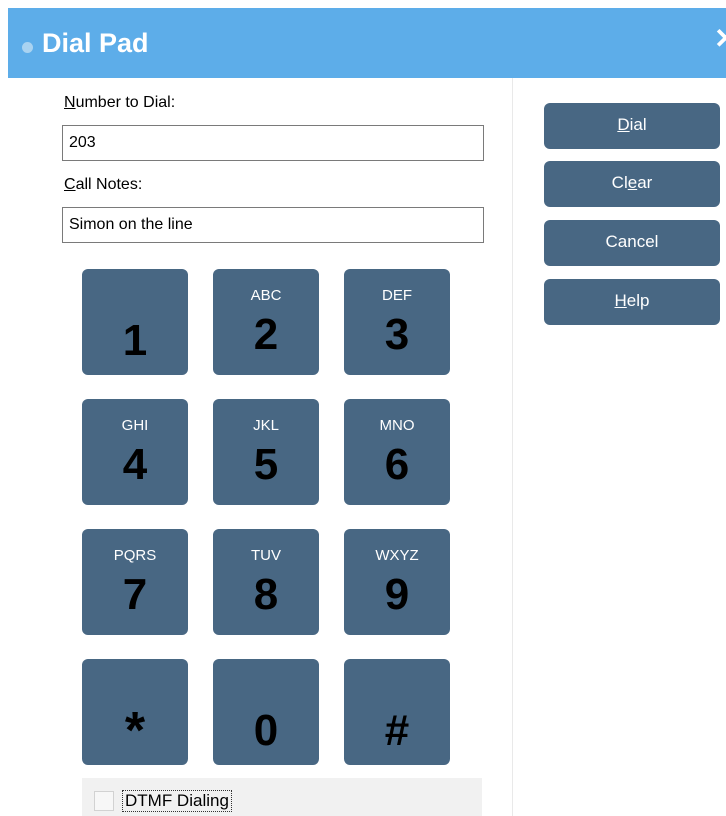 This screenshot has height=816, width=726. Describe the element at coordinates (266, 555) in the screenshot. I see `key-letters: TUV` at that location.